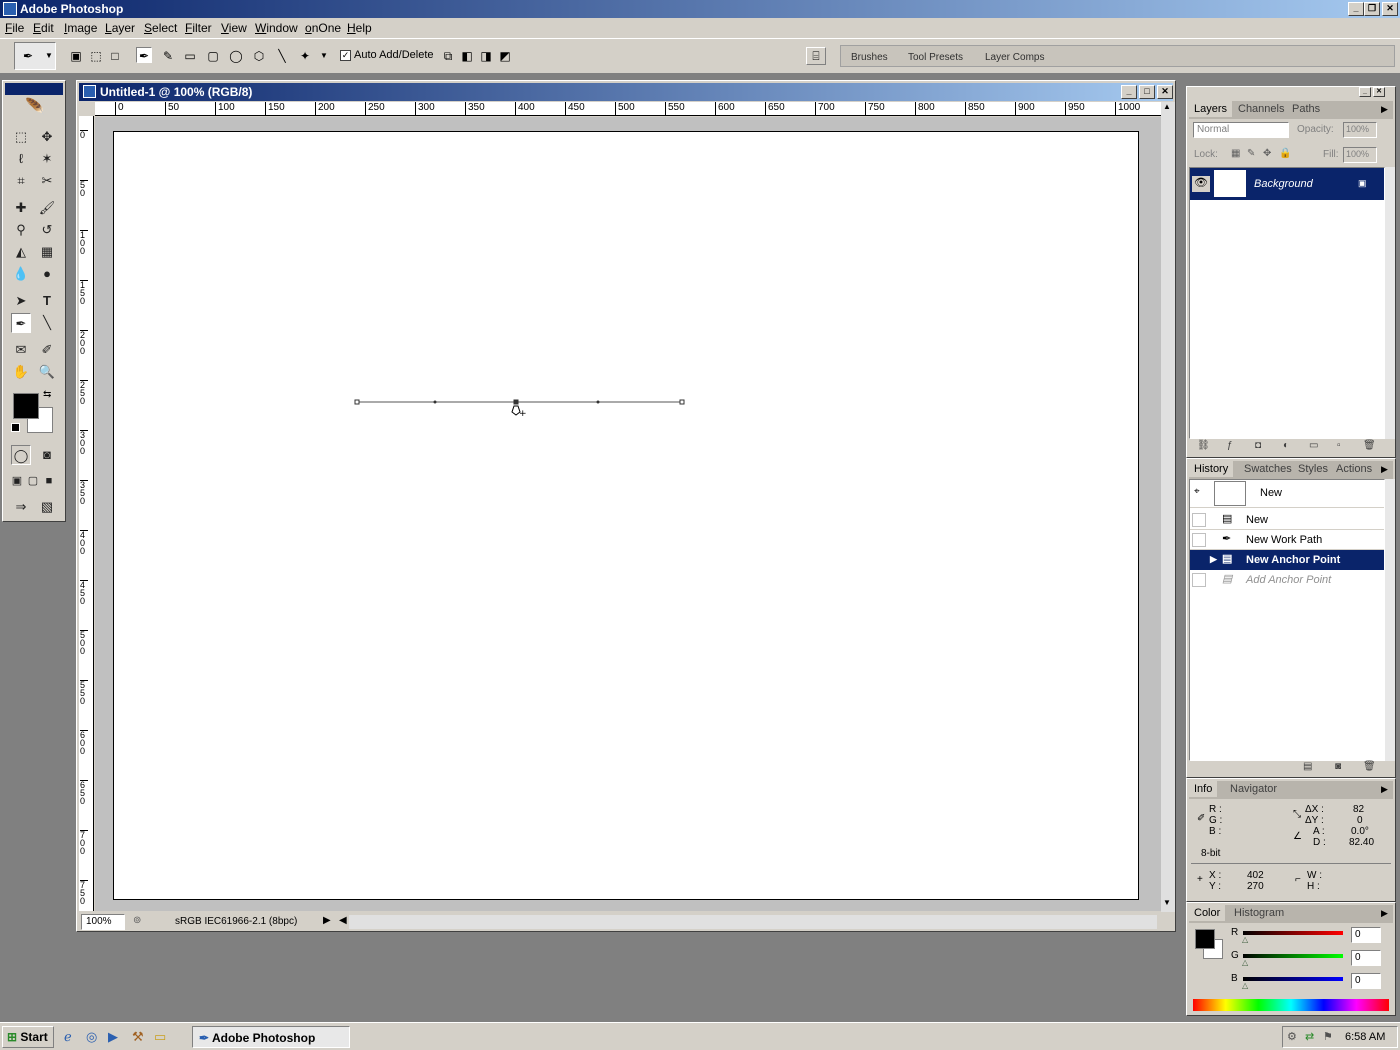 This screenshot has width=1400, height=1050. Describe the element at coordinates (21, 455) in the screenshot. I see `standard-mode-icon: ◯` at that location.